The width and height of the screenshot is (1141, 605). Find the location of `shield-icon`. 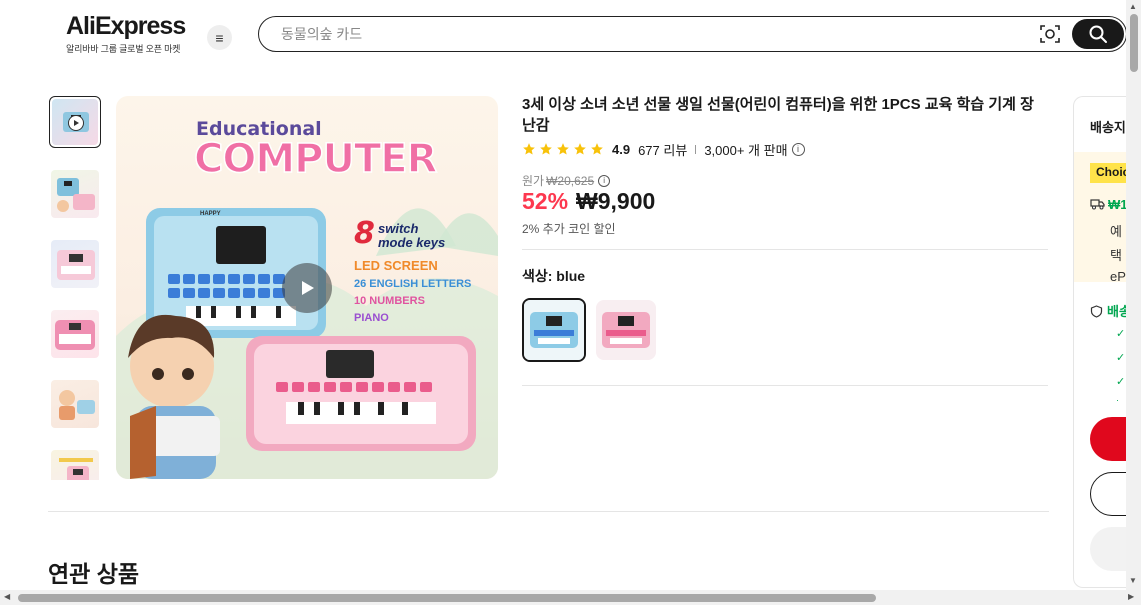

shield-icon is located at coordinates (1096, 311).